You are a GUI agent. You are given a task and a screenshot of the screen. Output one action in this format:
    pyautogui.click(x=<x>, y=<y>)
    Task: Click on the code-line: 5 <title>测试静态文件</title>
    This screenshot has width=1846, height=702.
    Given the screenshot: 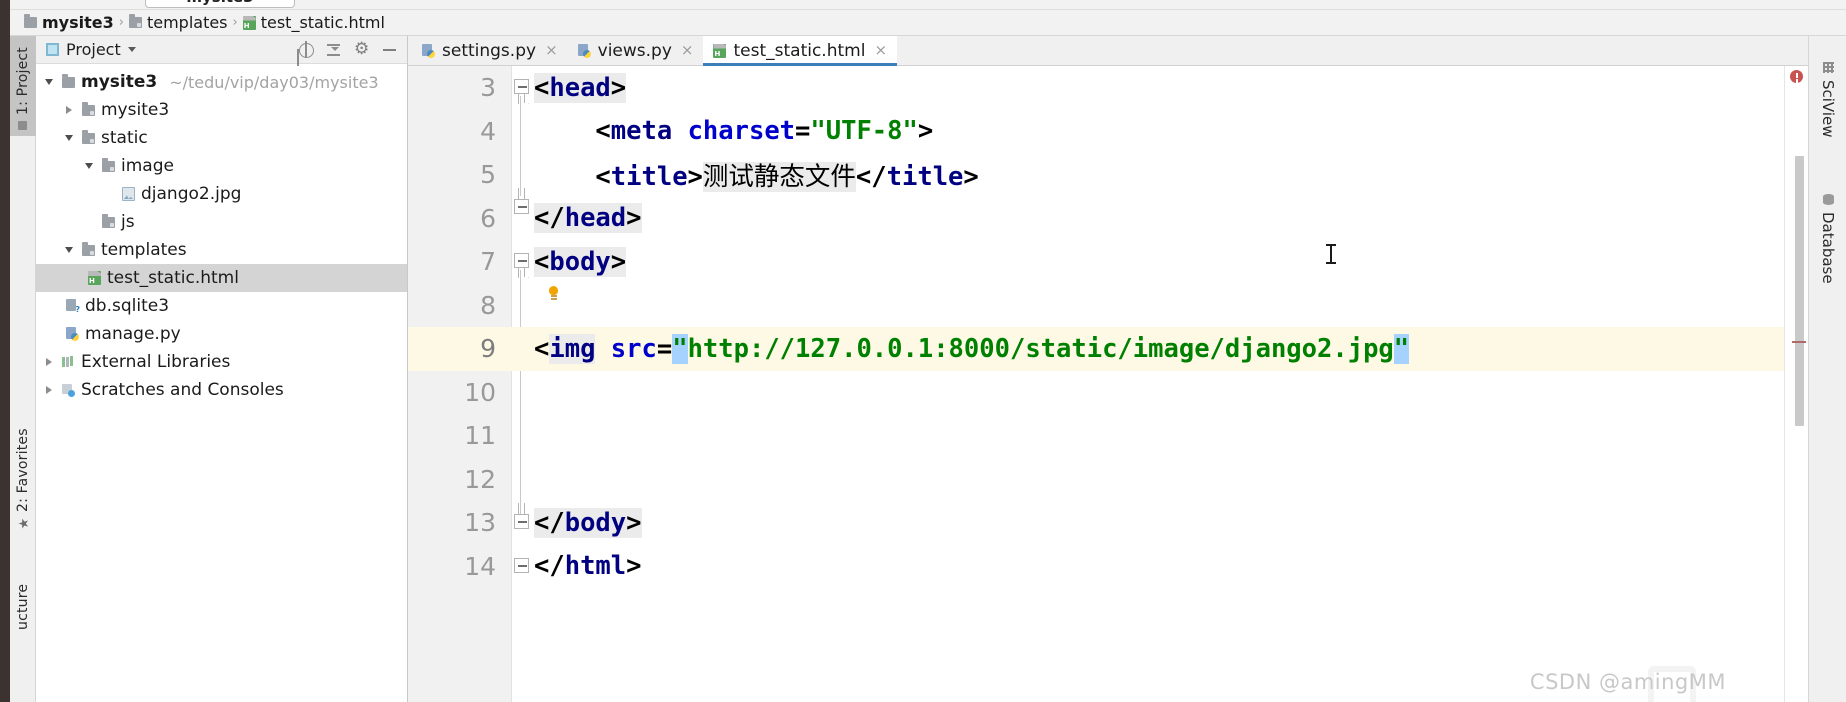 What is the action you would take?
    pyautogui.click(x=1108, y=175)
    